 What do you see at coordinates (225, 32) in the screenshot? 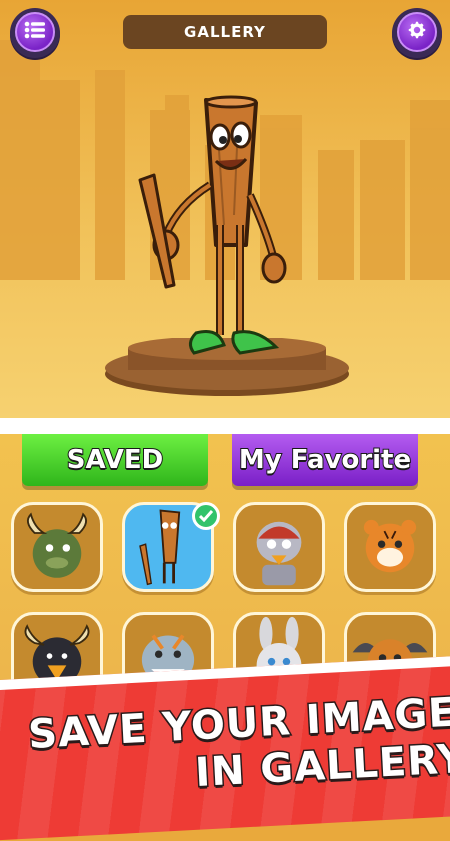
I see `page-title: GALLERY` at bounding box center [225, 32].